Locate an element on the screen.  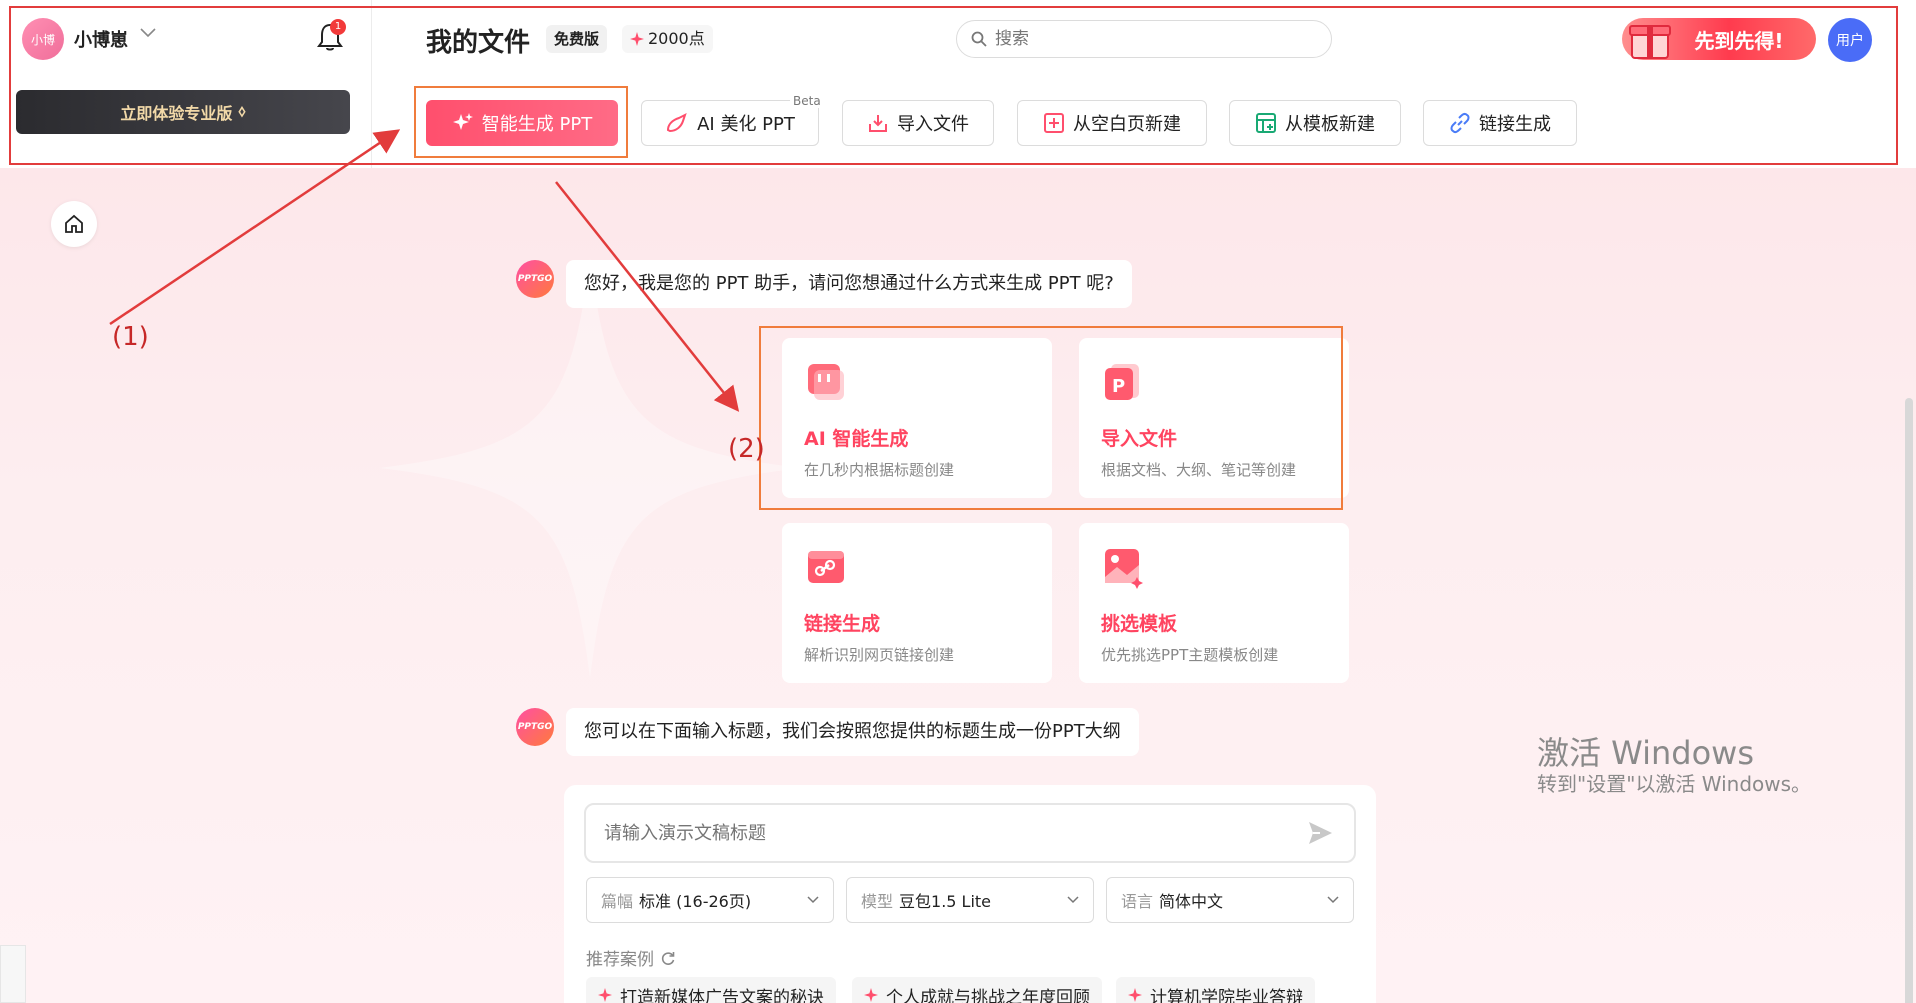
recommendation-chip: 个人成就与挑战之年度回顾 is located at coordinates (977, 990).